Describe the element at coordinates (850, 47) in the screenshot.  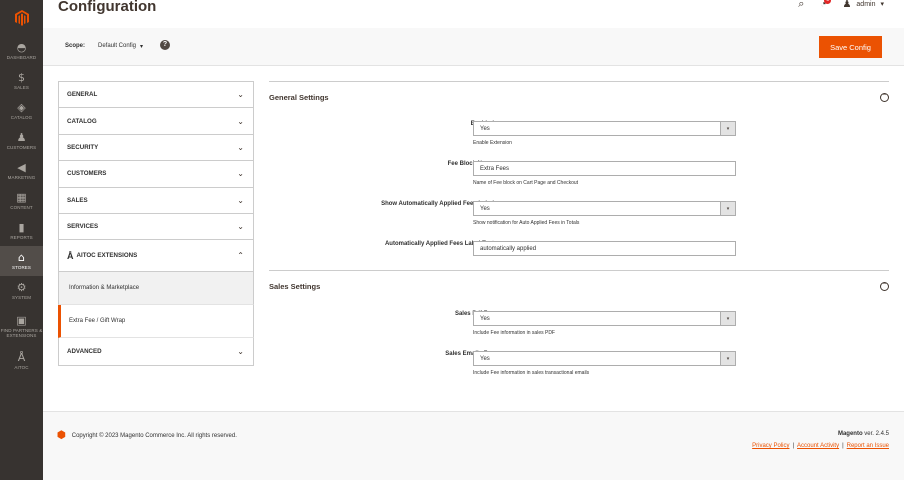
I see `save-config-button: Save Config` at that location.